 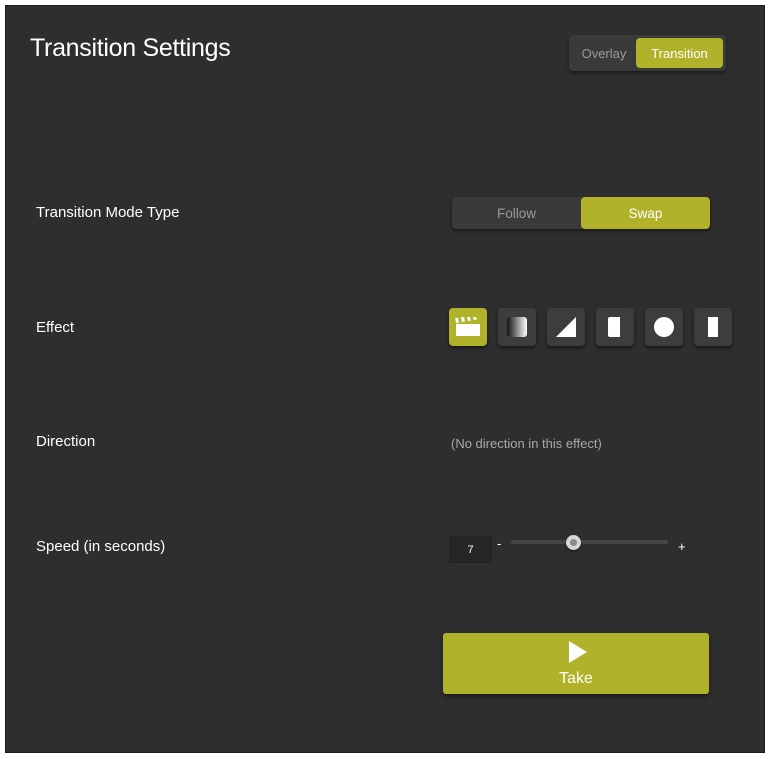 I want to click on tab-overlay: Overlay, so click(x=604, y=53).